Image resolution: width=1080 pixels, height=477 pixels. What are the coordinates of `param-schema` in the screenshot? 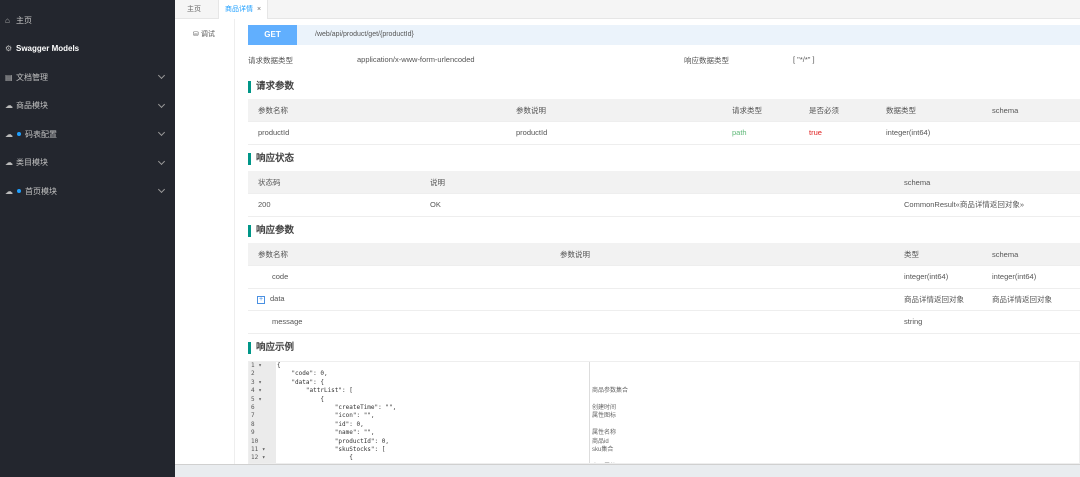 It's located at (1031, 133).